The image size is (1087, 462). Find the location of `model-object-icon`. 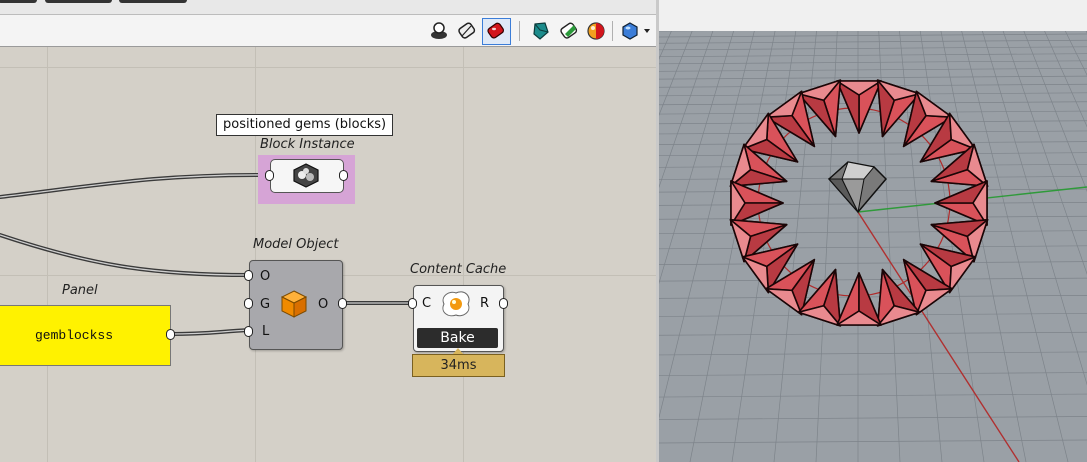

model-object-icon is located at coordinates (294, 304).